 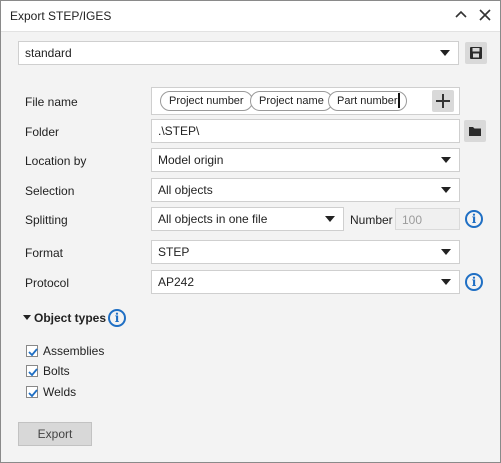 What do you see at coordinates (367, 101) in the screenshot?
I see `chip-part-number: Part number` at bounding box center [367, 101].